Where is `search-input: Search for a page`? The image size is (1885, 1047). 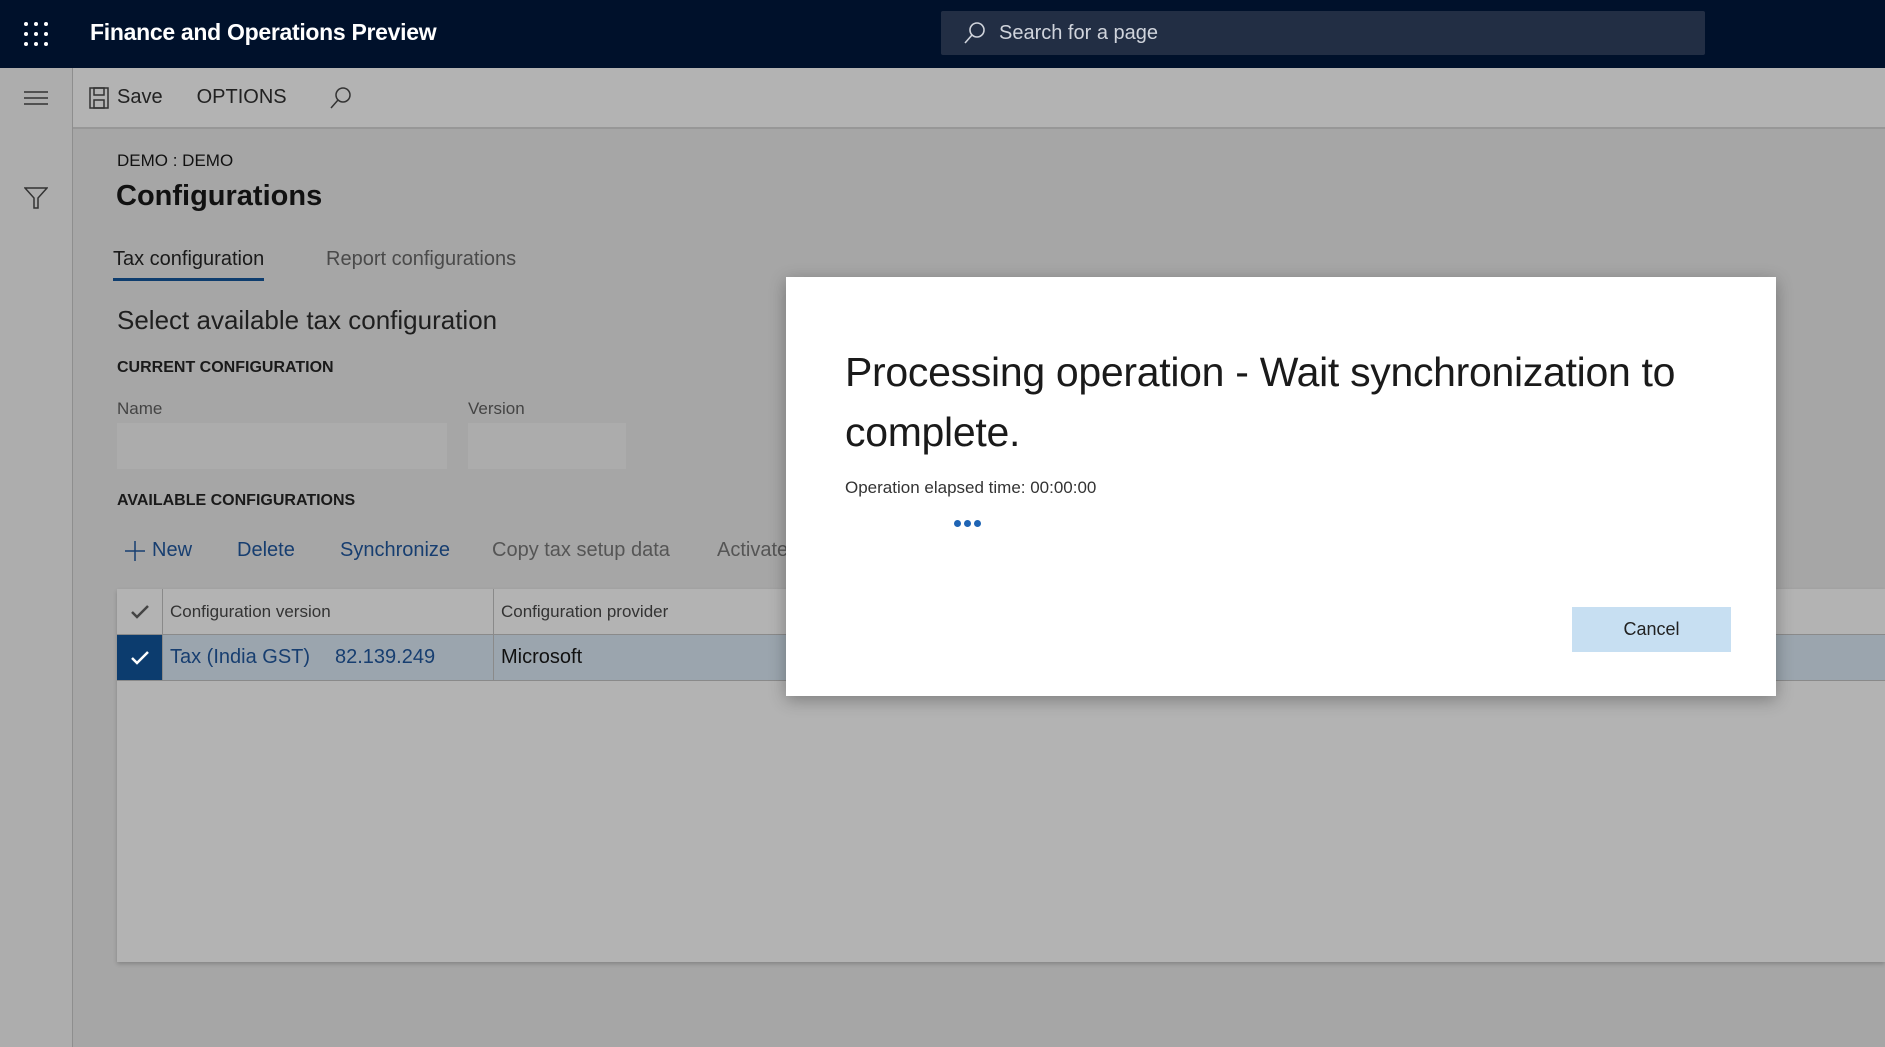 search-input: Search for a page is located at coordinates (1323, 33).